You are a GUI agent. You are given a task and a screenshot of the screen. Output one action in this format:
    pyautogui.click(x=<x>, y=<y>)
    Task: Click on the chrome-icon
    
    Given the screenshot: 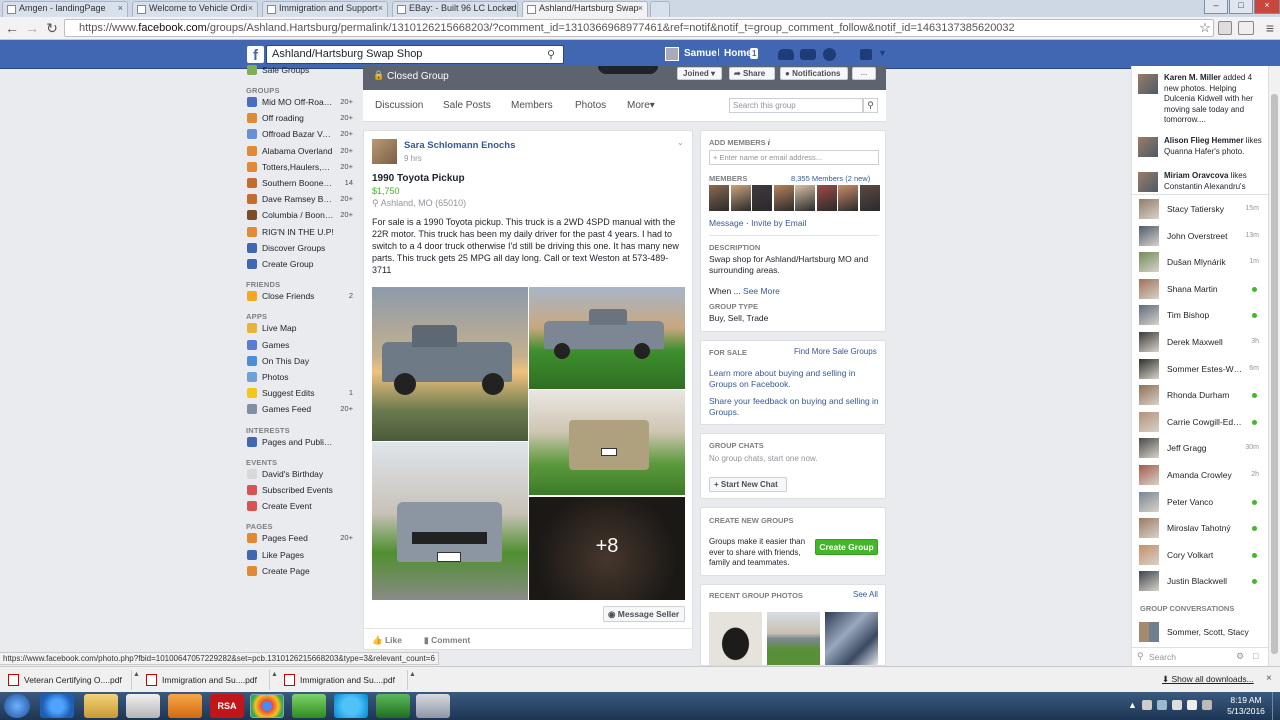 What is the action you would take?
    pyautogui.click(x=267, y=706)
    